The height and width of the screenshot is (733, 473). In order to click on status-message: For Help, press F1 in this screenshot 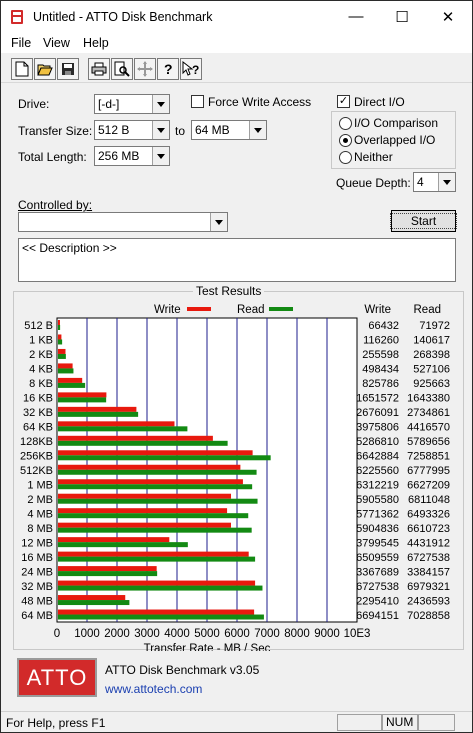, I will do `click(56, 723)`.